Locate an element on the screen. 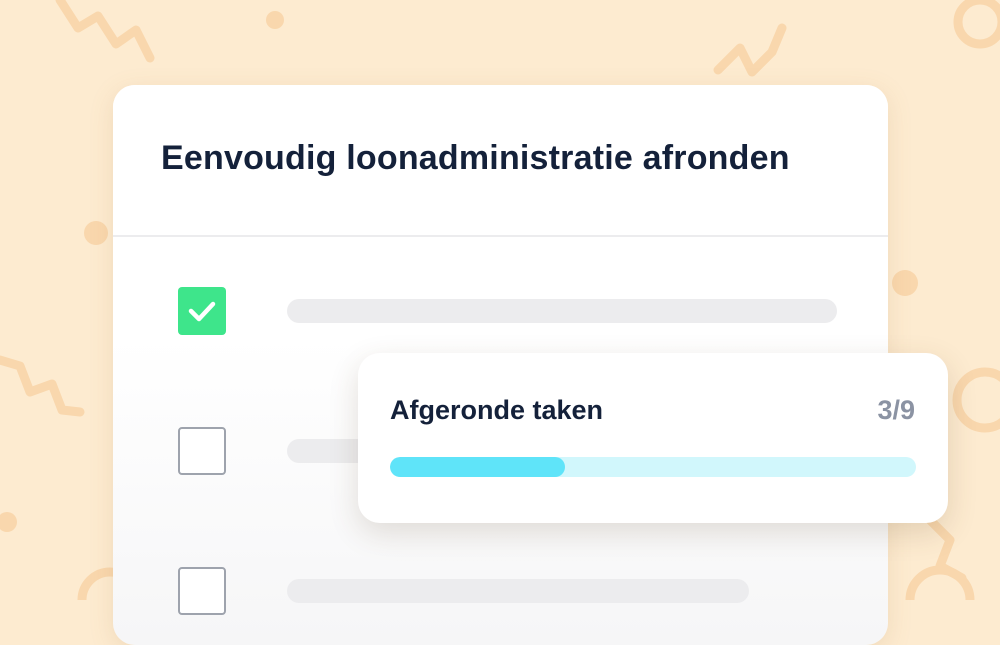  task-checkbox-checked is located at coordinates (202, 311).